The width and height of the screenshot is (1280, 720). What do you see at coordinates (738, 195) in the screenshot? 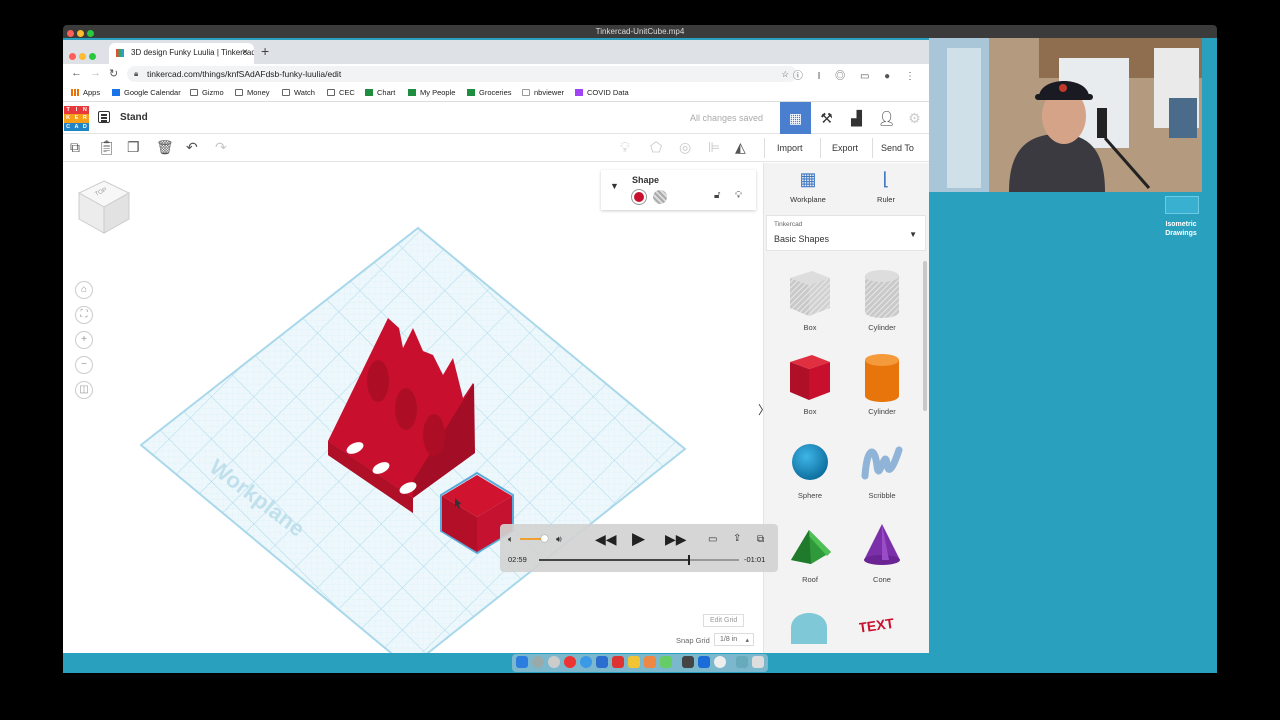
I see `visibility-bulb-icon: 💡︎` at bounding box center [738, 195].